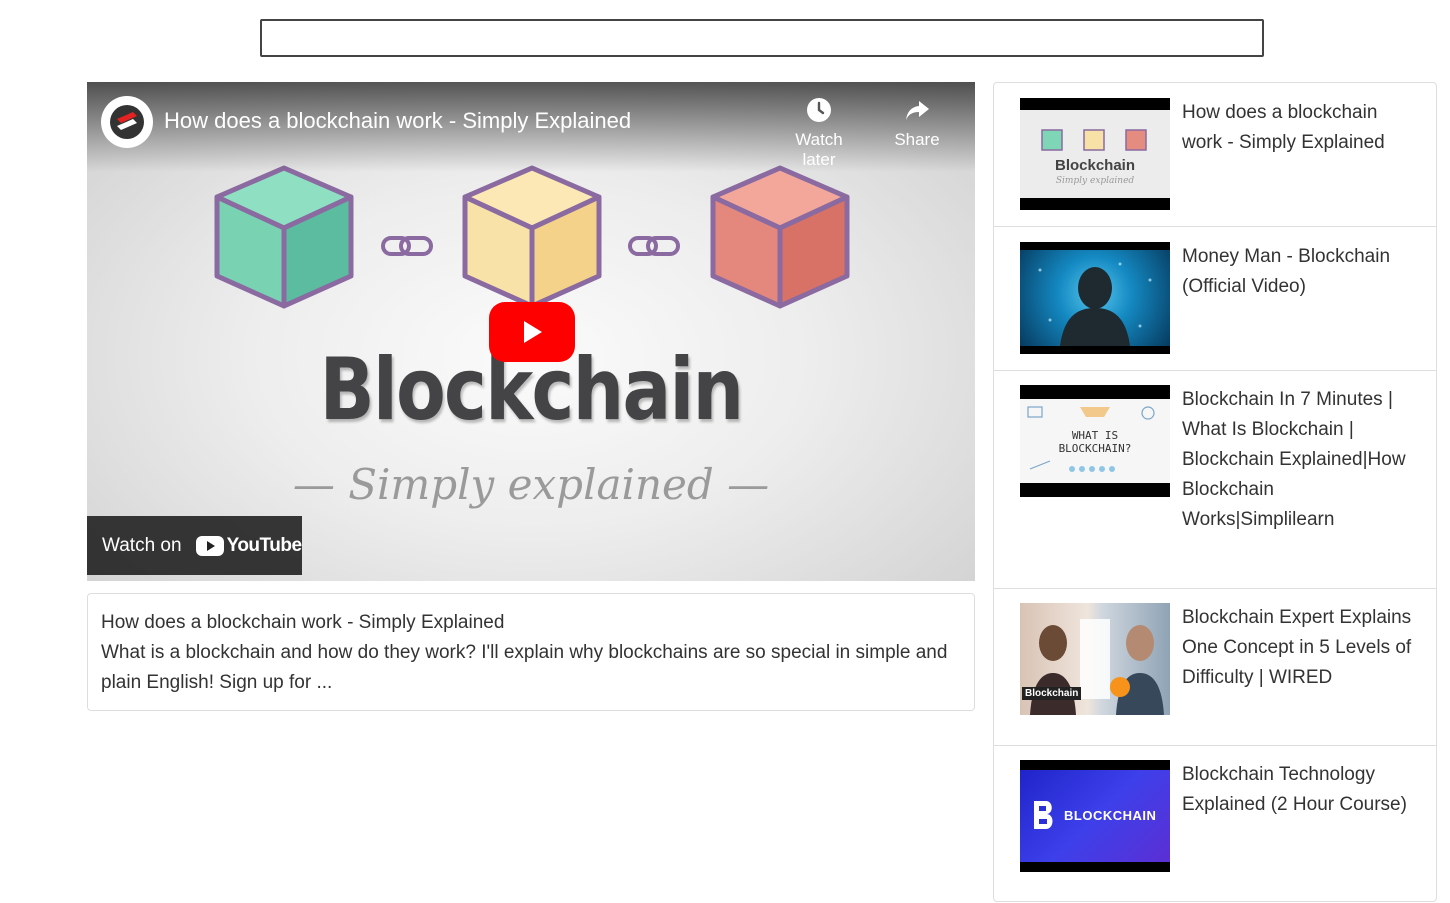  I want to click on video-thumbnail, so click(1095, 298).